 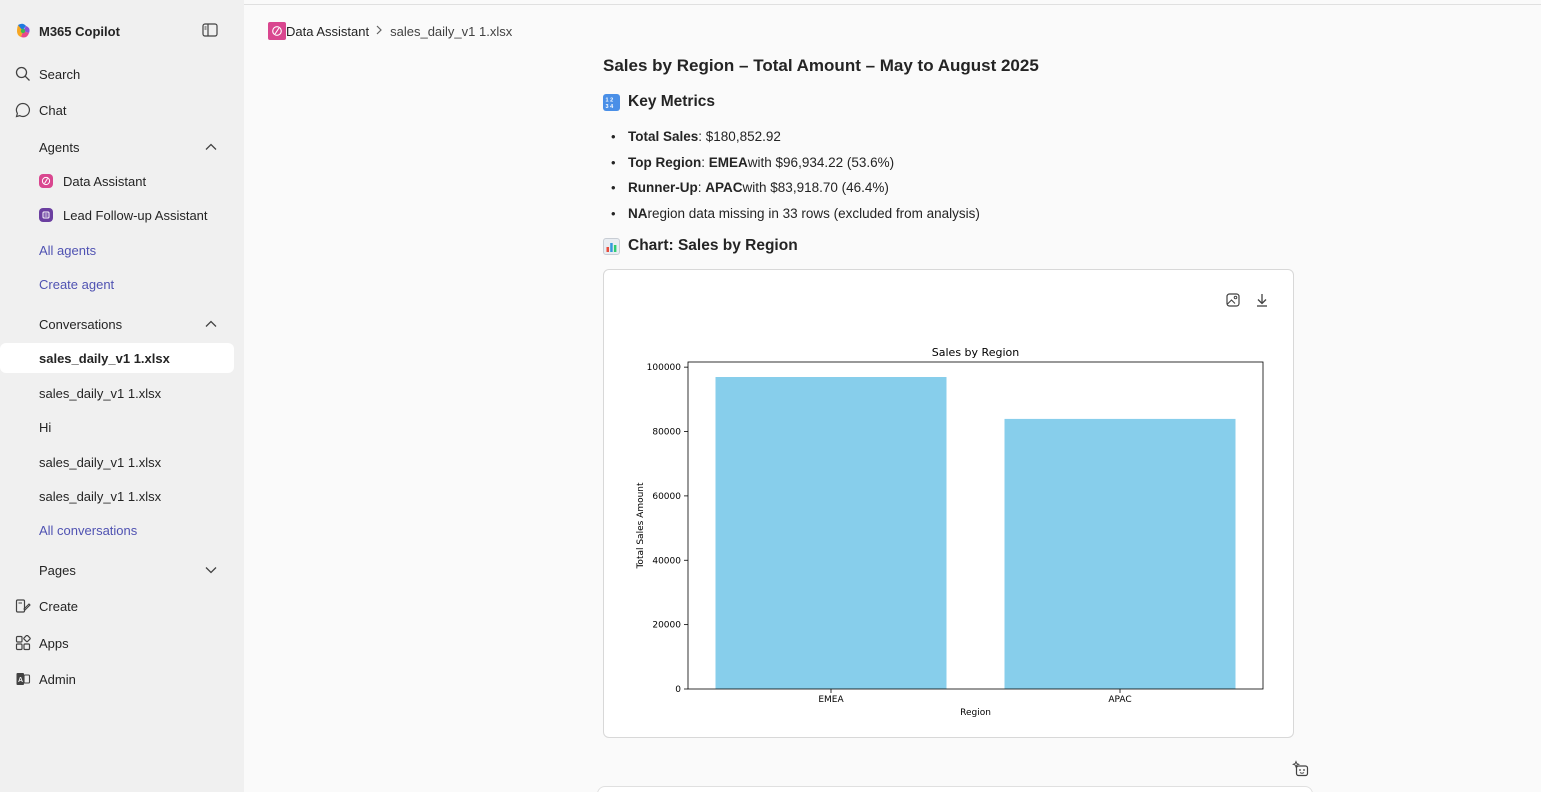 I want to click on create-agent-link: Create agent, so click(x=117, y=284).